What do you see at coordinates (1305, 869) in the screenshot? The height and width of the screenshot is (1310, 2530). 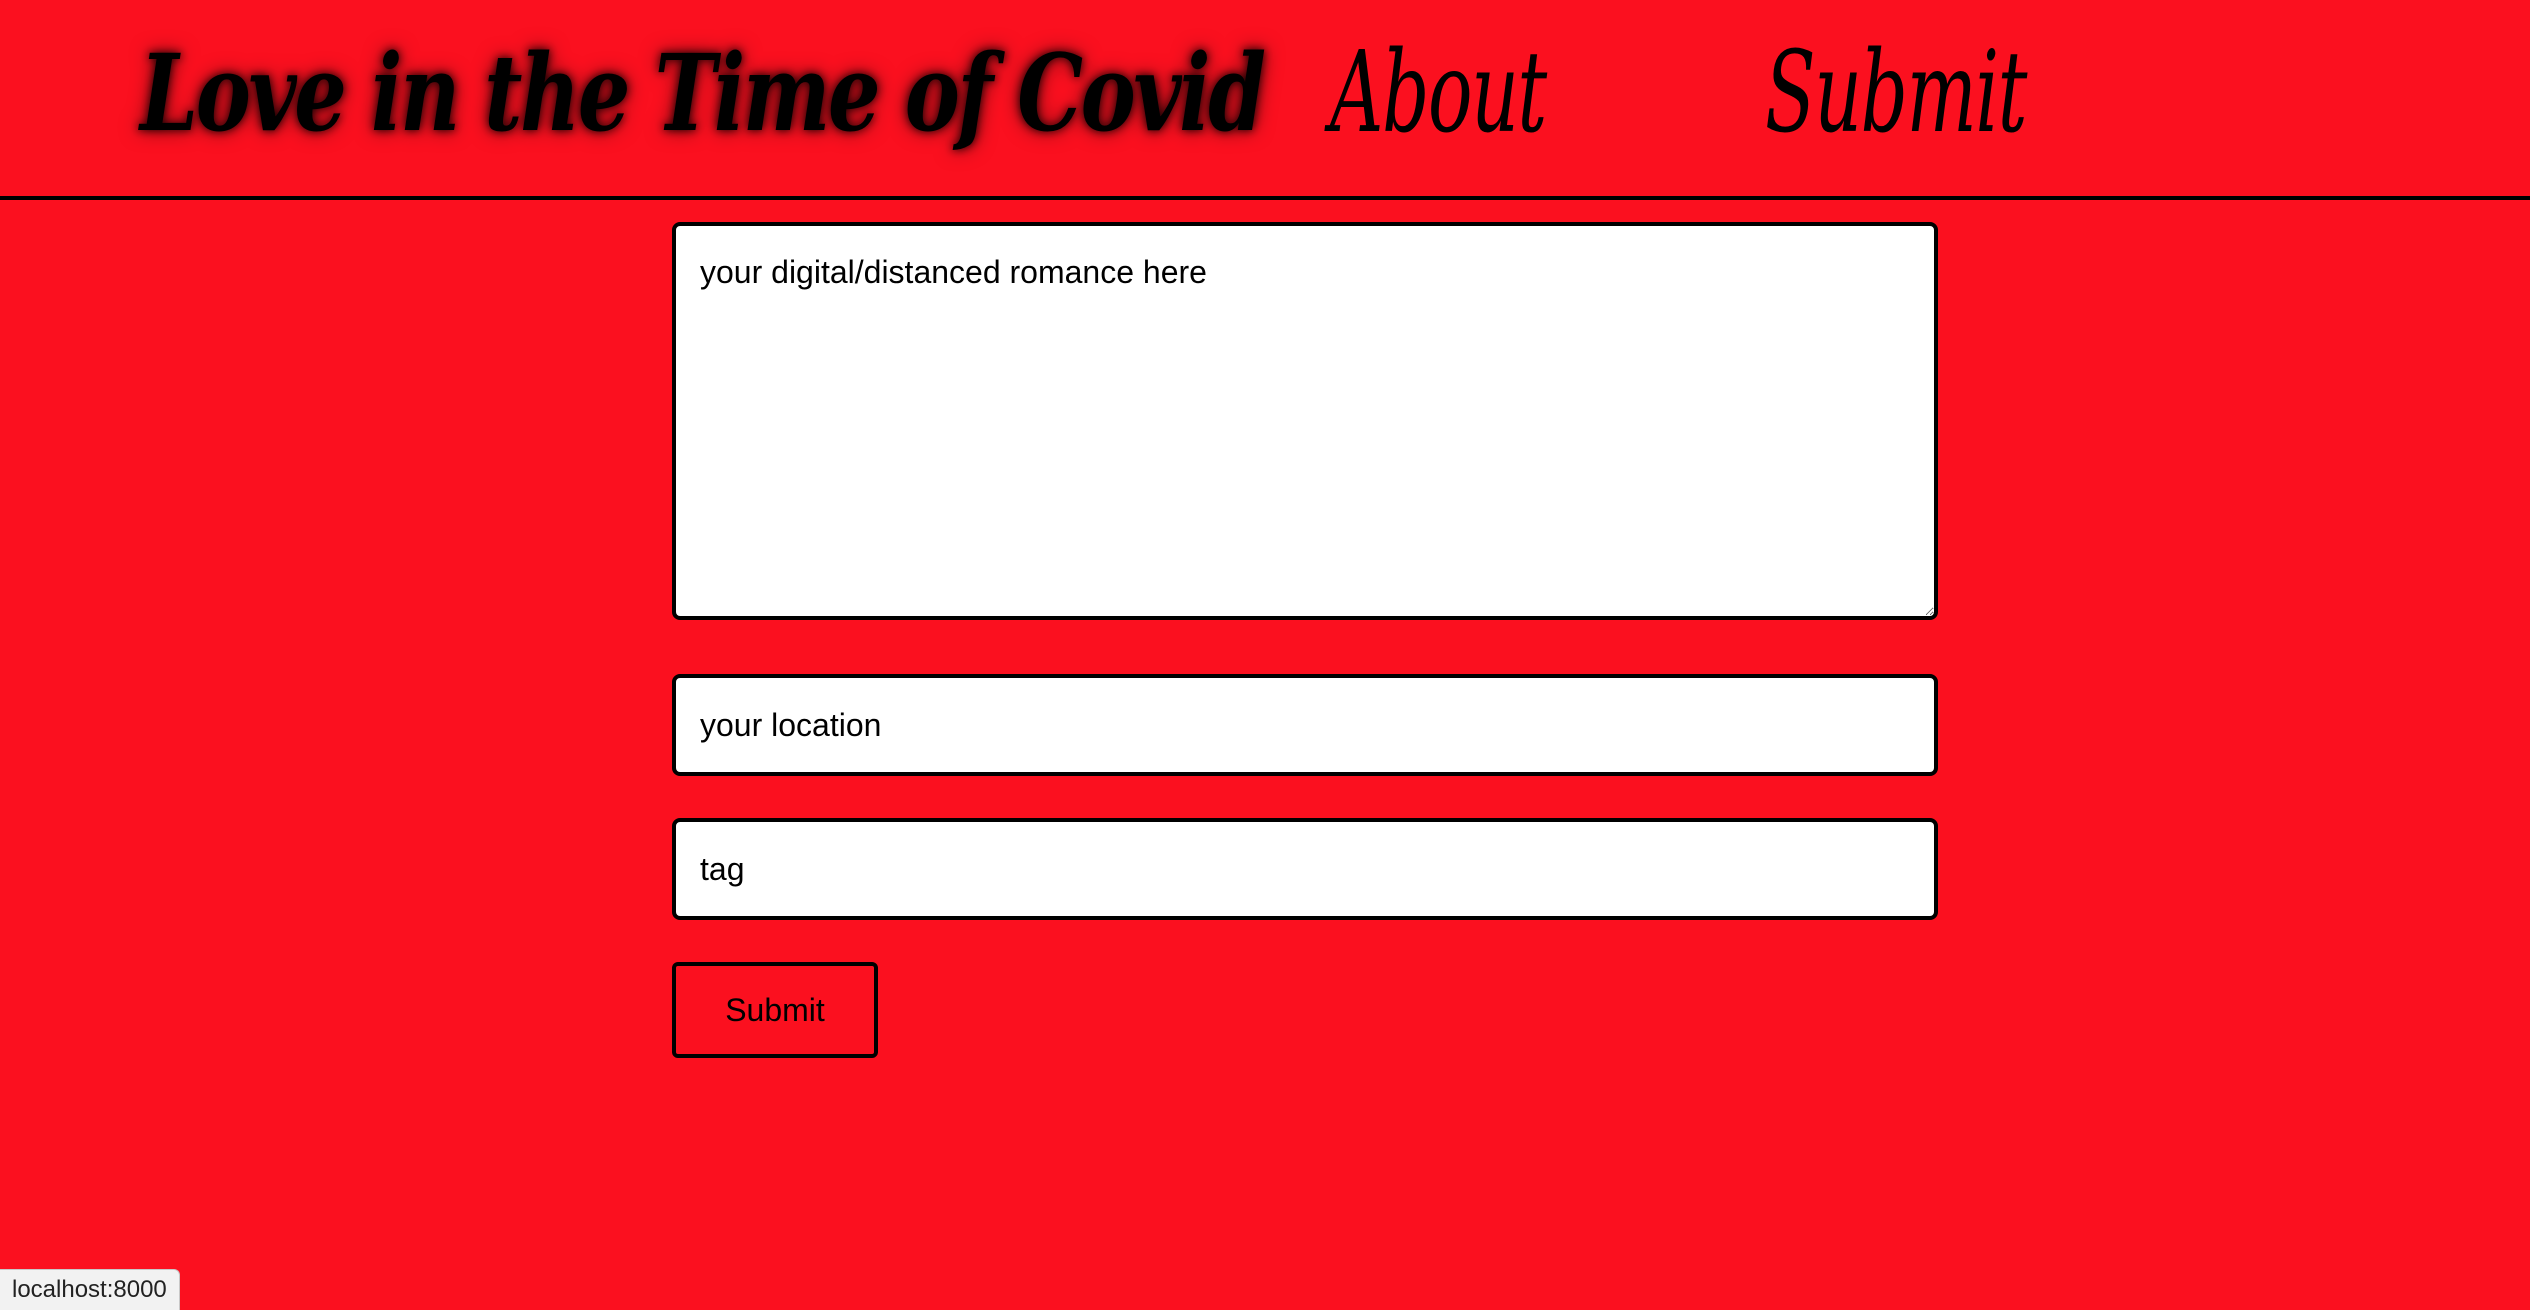 I see `tag-input` at bounding box center [1305, 869].